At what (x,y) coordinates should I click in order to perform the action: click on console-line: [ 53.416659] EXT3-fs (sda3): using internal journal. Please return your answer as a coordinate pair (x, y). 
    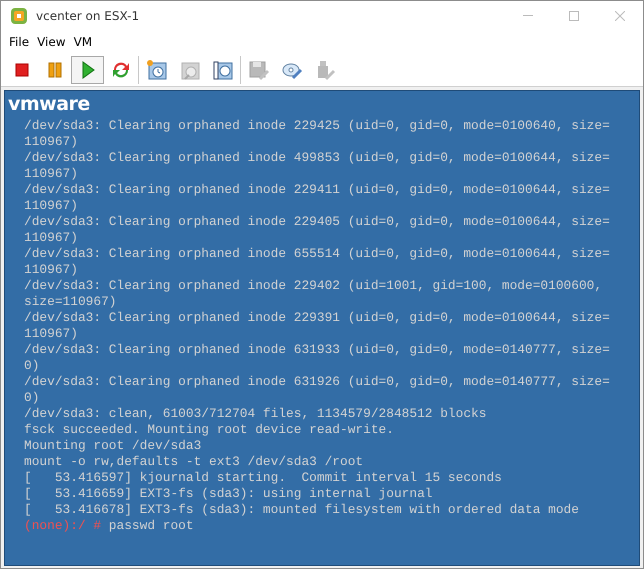
    Looking at the image, I should click on (229, 494).